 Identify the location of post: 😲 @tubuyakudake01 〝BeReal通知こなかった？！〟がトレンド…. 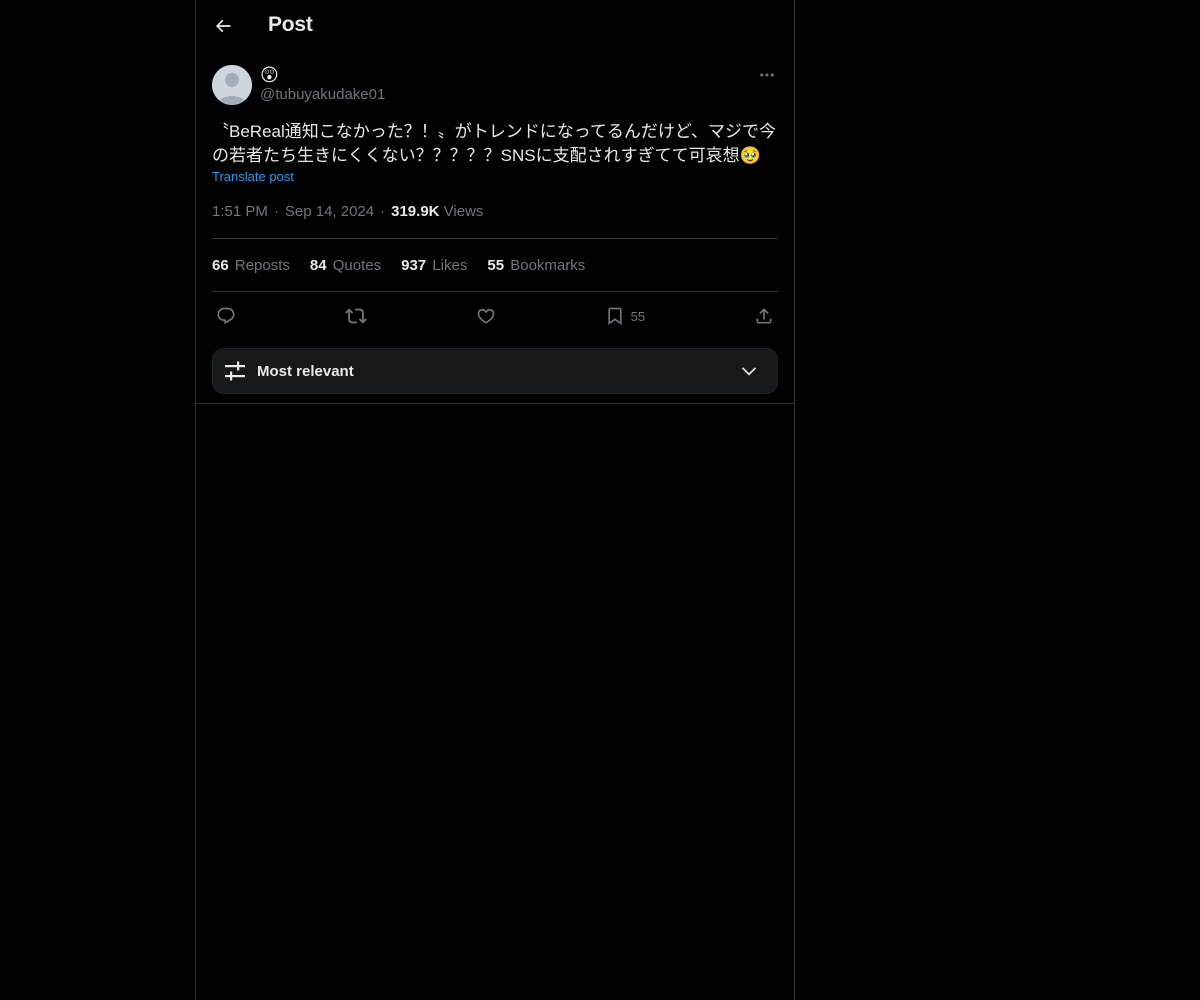
(495, 202).